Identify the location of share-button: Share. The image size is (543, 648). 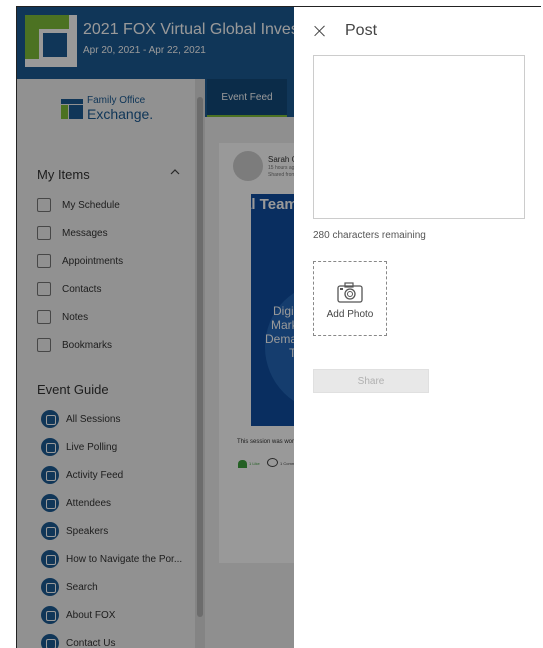
(371, 381).